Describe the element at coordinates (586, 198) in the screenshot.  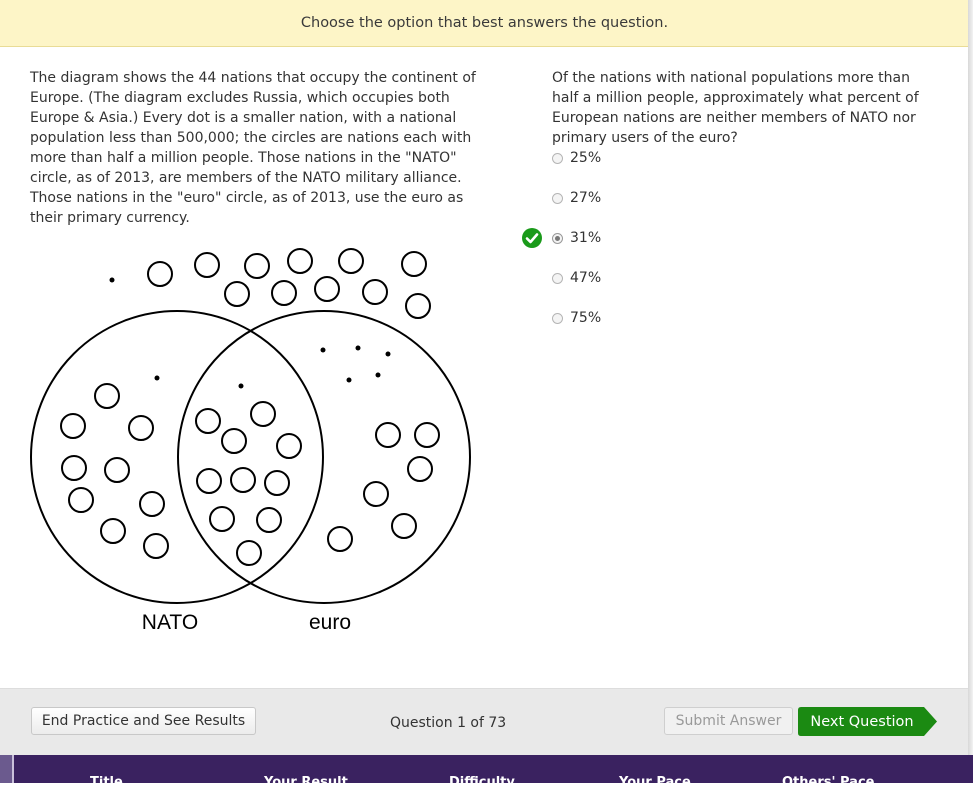
I see `choice-label: 27%` at that location.